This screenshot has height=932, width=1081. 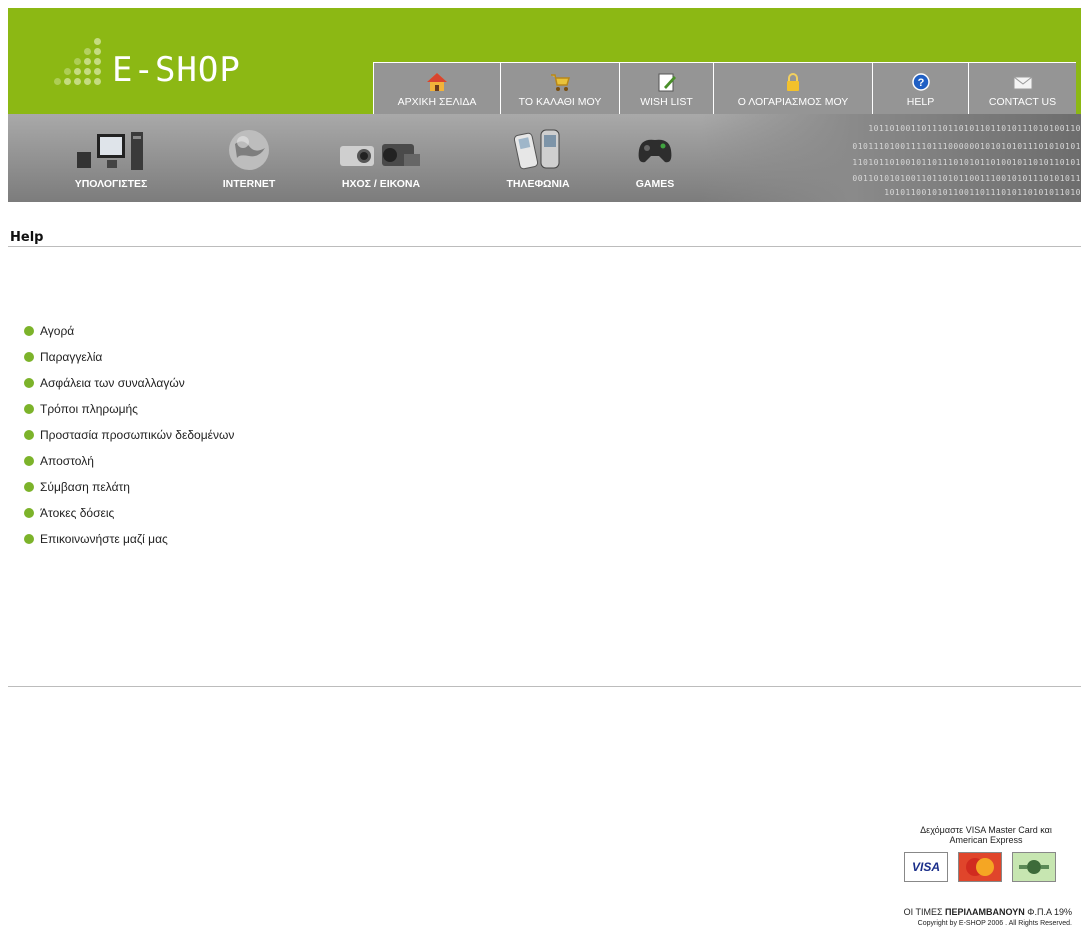 I want to click on lock-icon, so click(x=793, y=82).